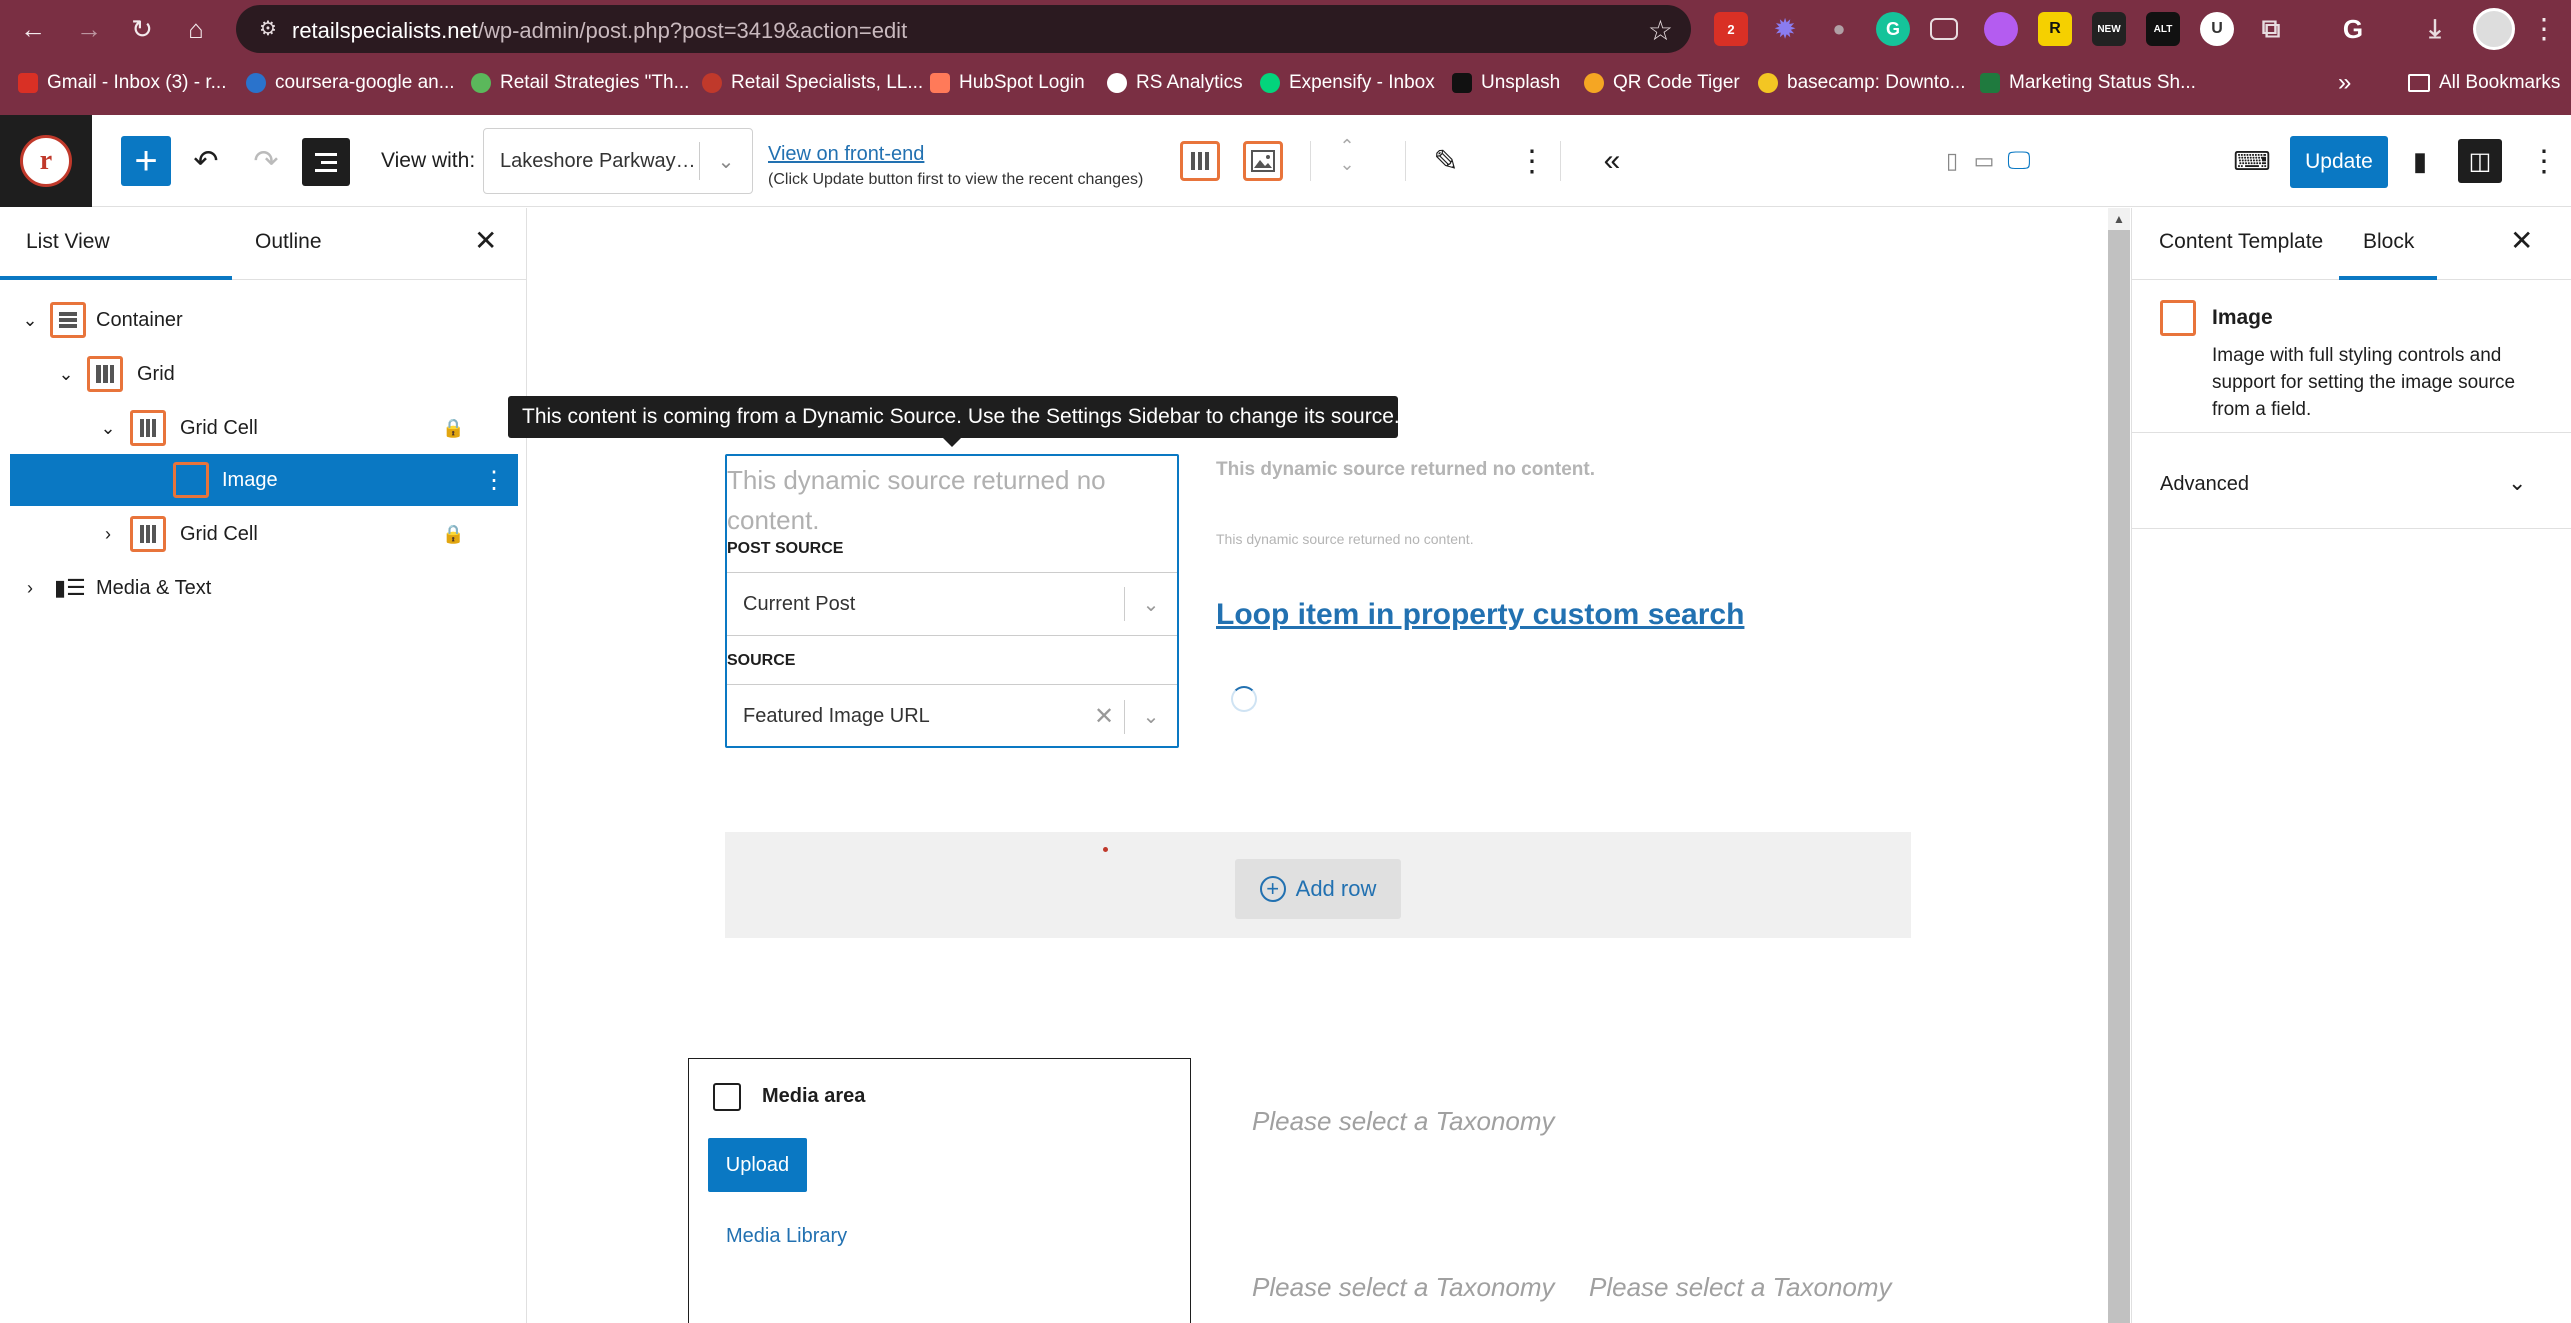 This screenshot has height=1323, width=2571. What do you see at coordinates (264, 320) in the screenshot?
I see `tree-item-container: ⌄ Container` at bounding box center [264, 320].